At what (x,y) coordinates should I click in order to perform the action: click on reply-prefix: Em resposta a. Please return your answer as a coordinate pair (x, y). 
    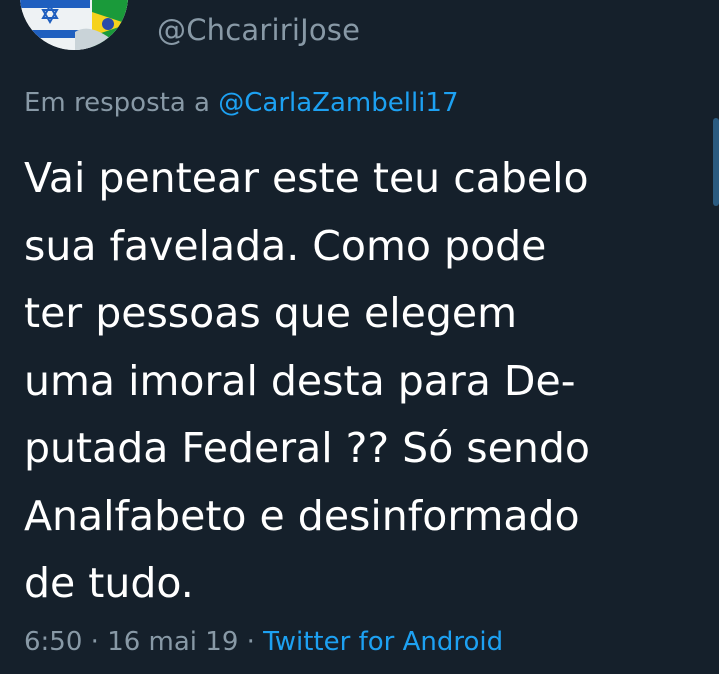
    Looking at the image, I should click on (121, 103).